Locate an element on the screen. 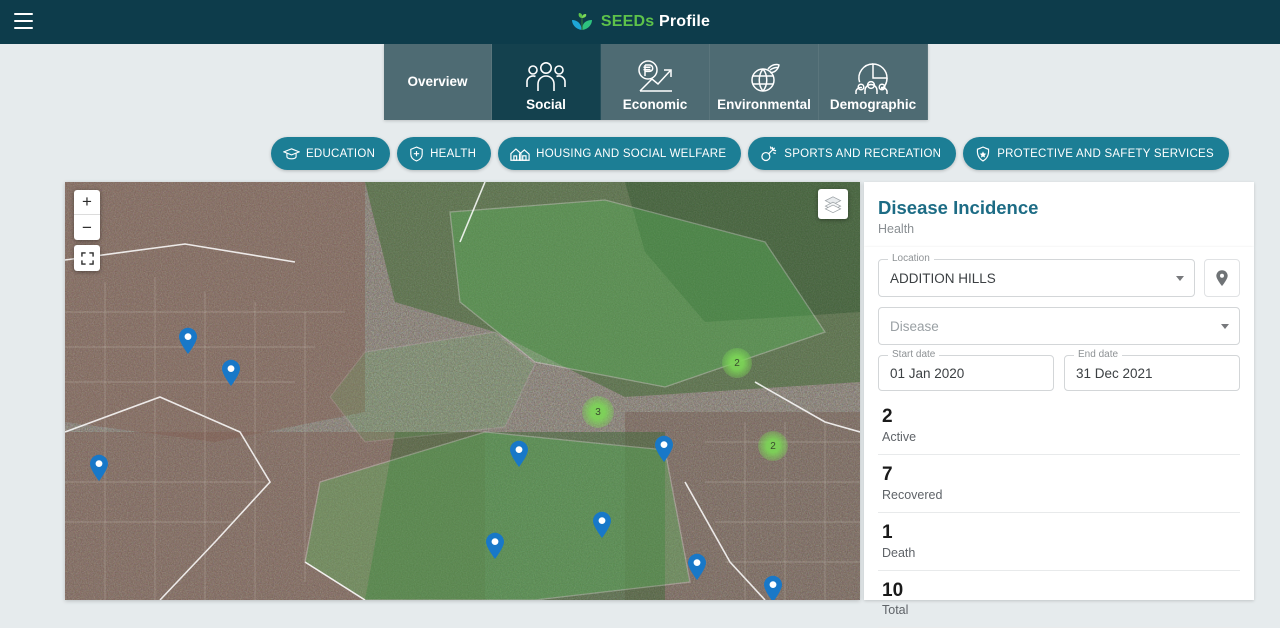 This screenshot has height=628, width=1280. brand: SEEDs Profile is located at coordinates (640, 22).